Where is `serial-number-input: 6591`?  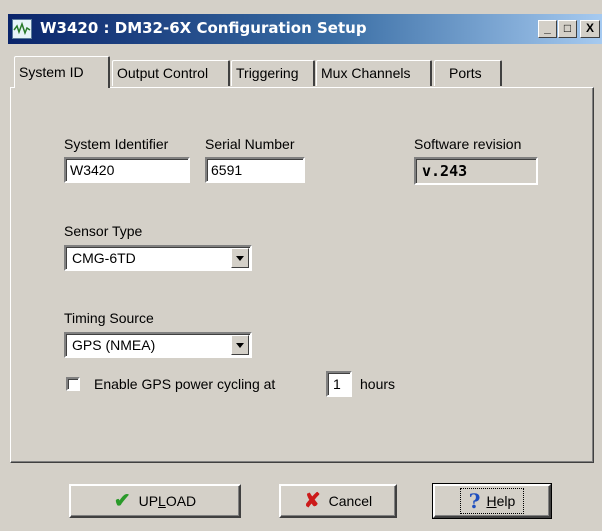 serial-number-input: 6591 is located at coordinates (255, 170).